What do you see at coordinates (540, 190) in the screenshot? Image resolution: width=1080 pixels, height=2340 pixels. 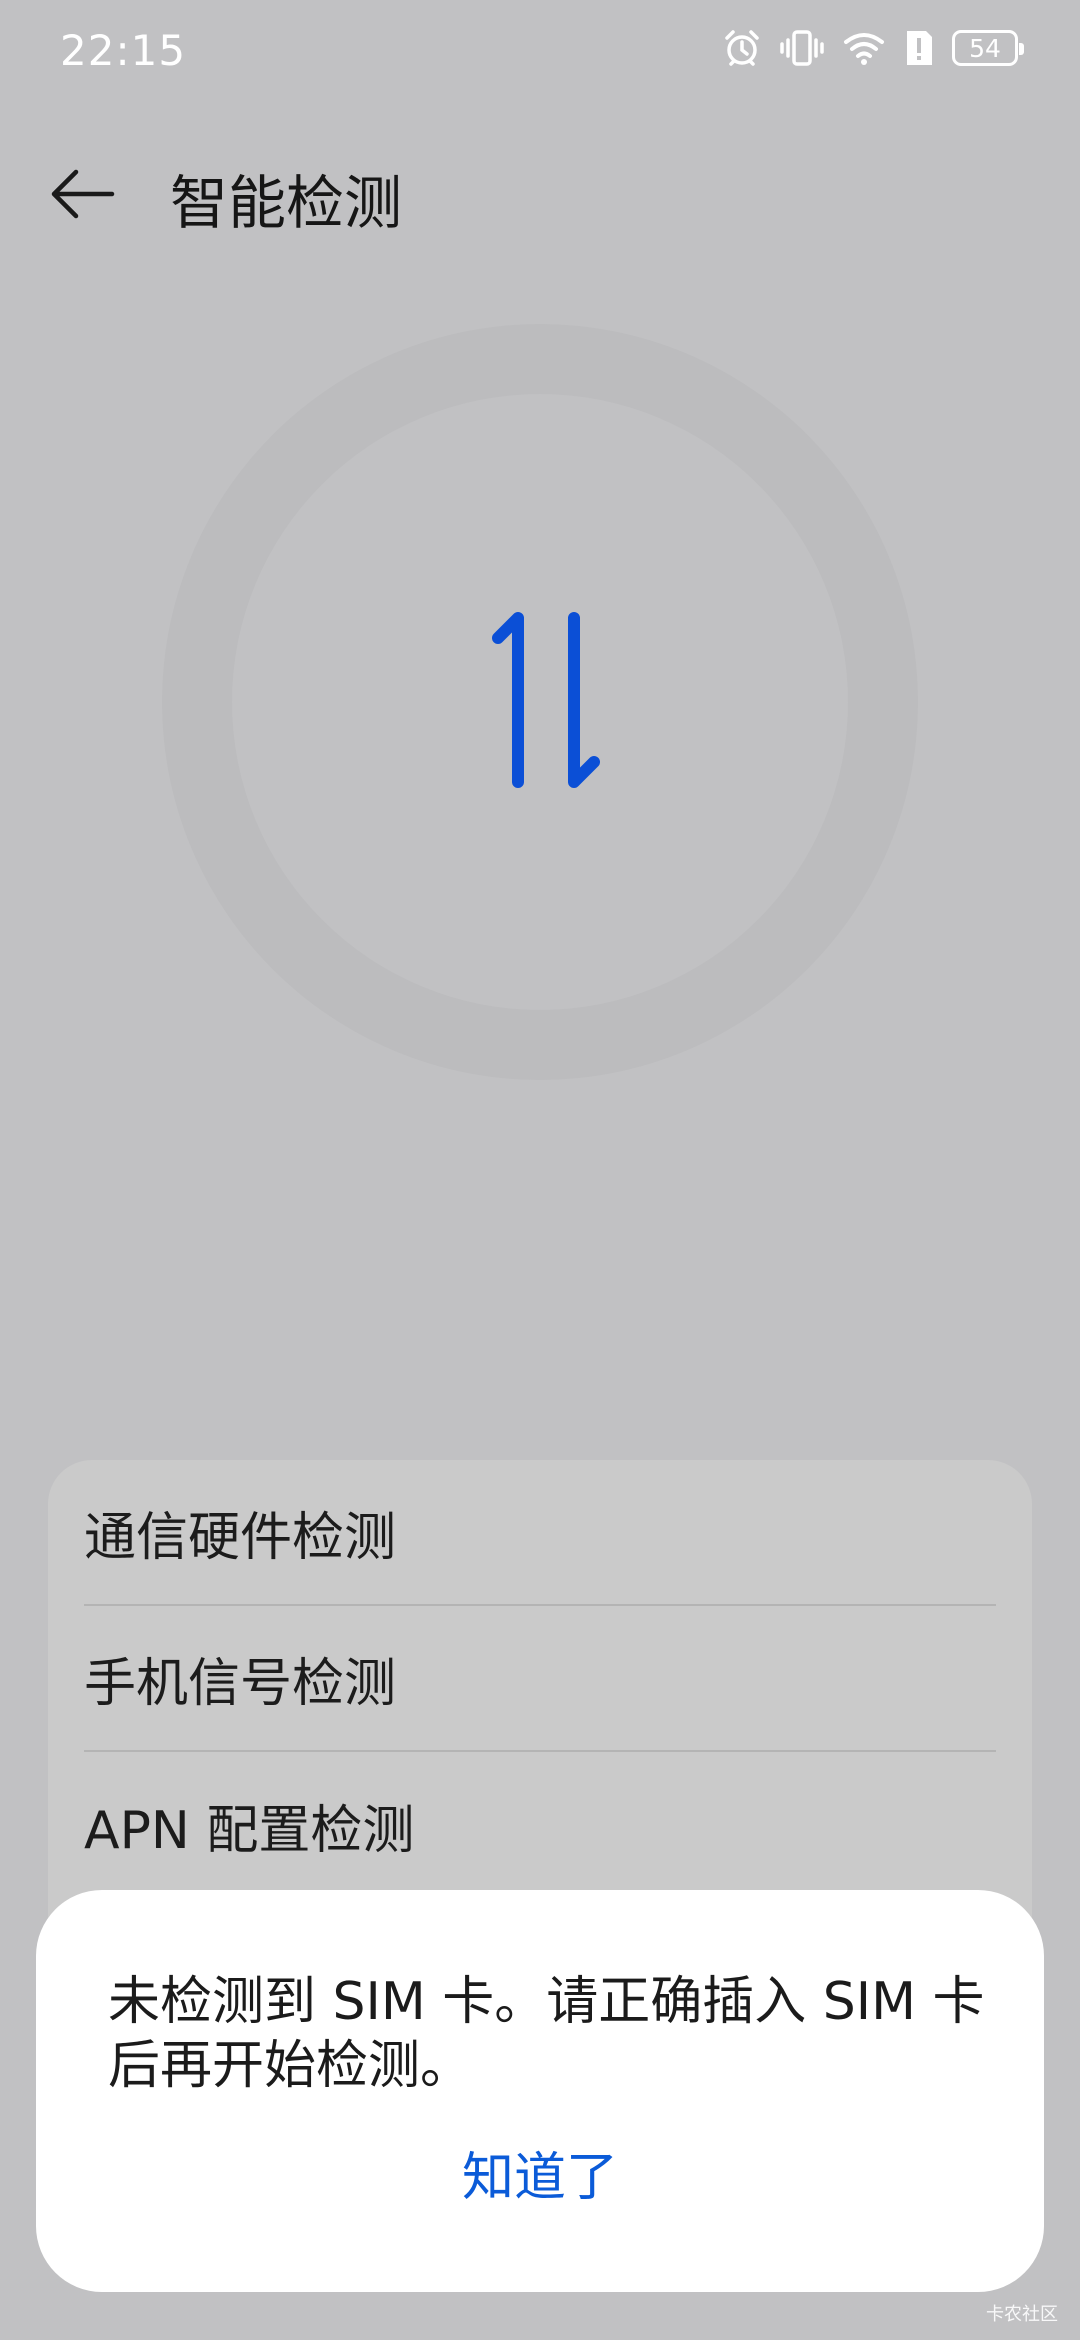 I see `header: 智能检测` at bounding box center [540, 190].